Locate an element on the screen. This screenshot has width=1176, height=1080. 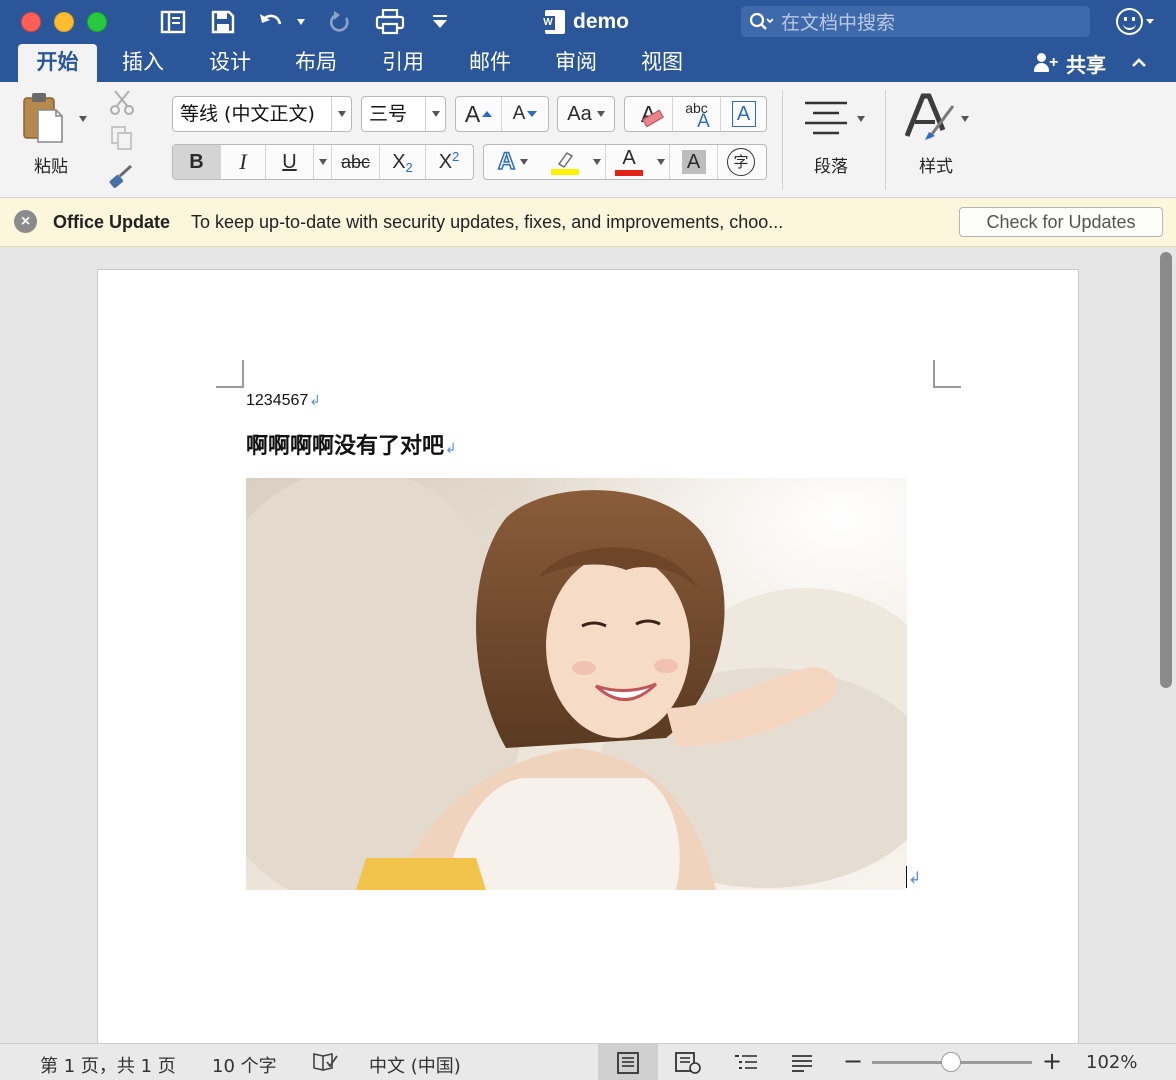
draft-view-button is located at coordinates (802, 1062).